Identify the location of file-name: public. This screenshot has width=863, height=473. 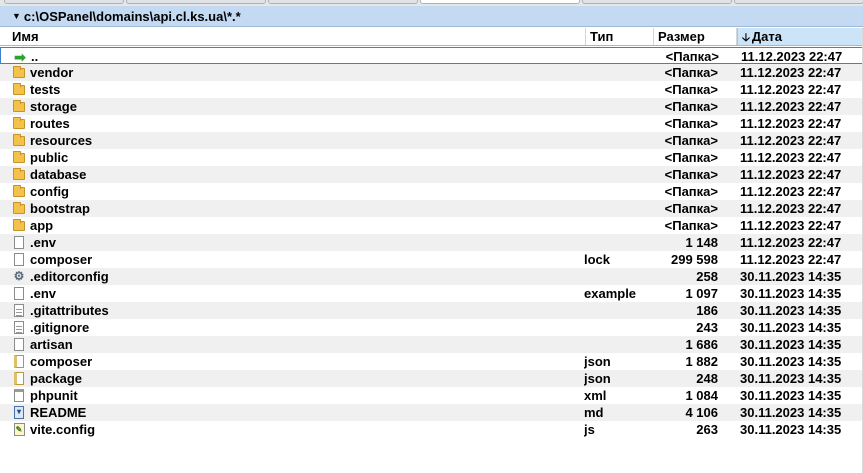
(49, 157).